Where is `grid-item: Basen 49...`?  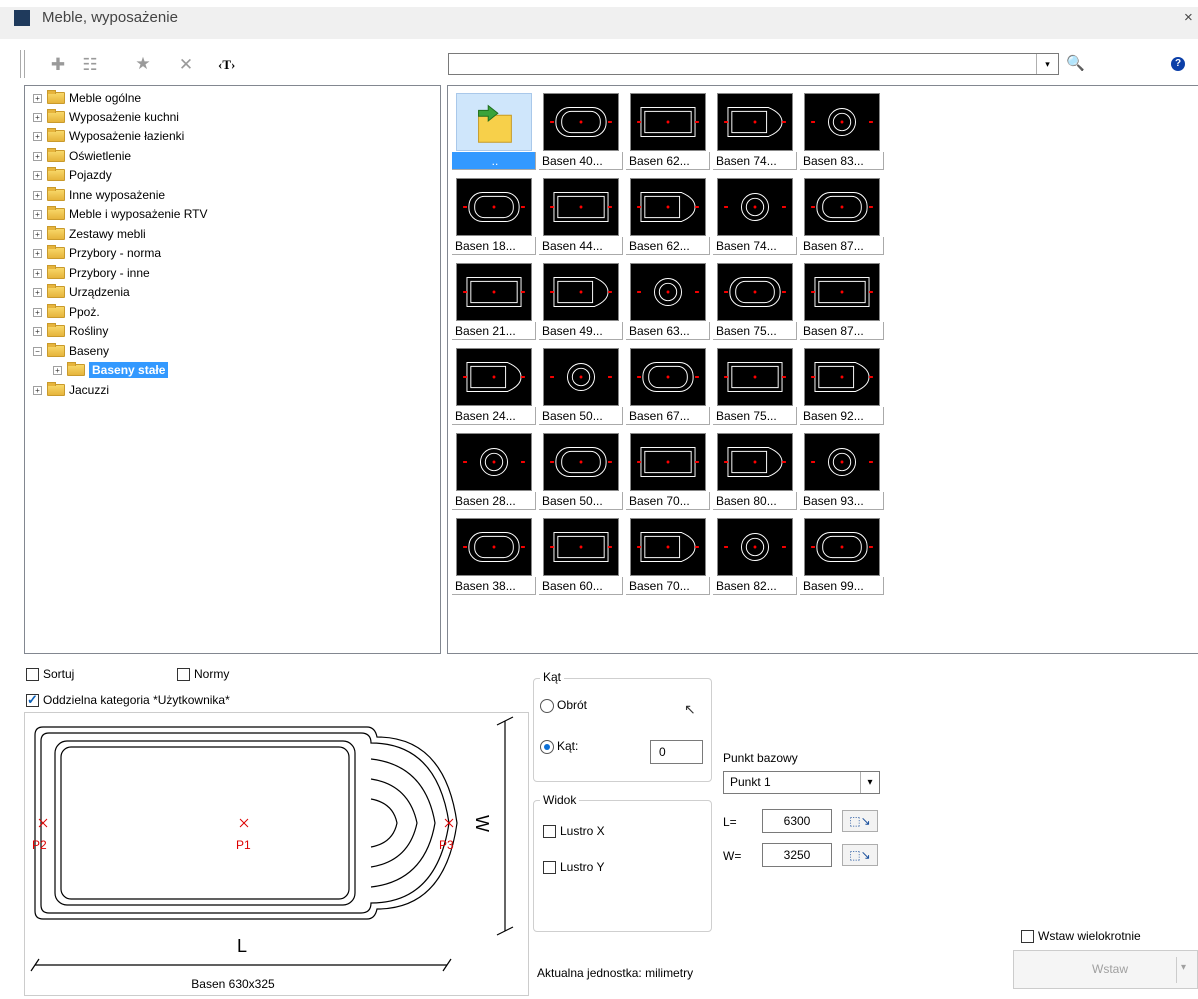 grid-item: Basen 49... is located at coordinates (581, 300).